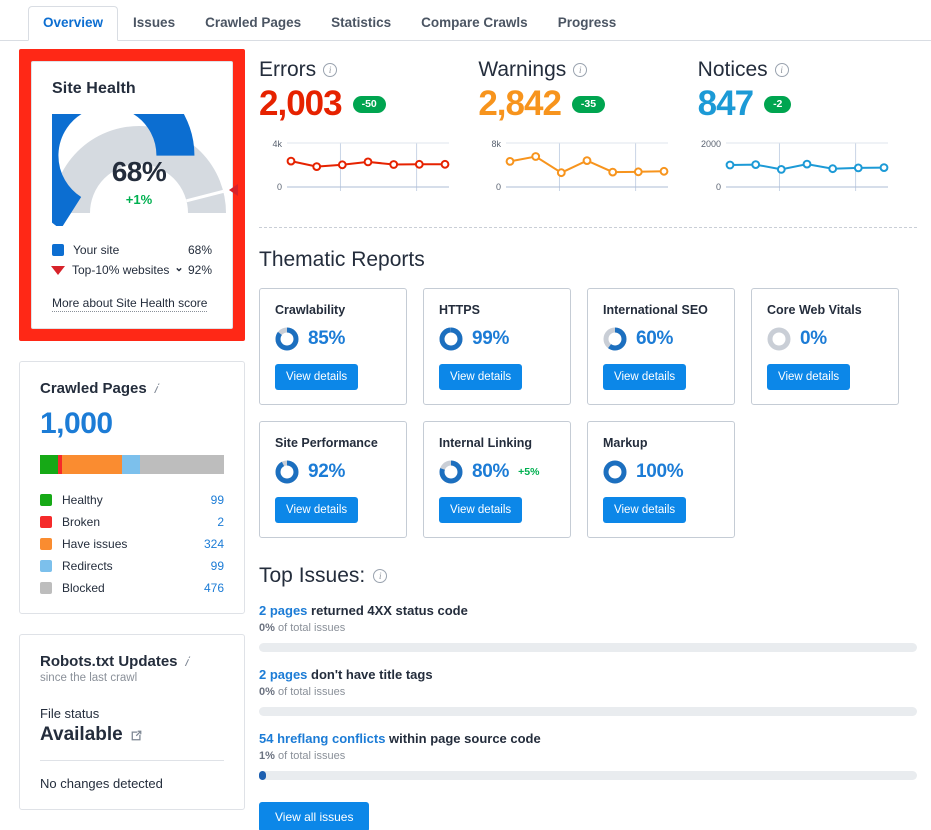 Image resolution: width=931 pixels, height=830 pixels. I want to click on metric-sparkline: 8k 0, so click(576, 169).